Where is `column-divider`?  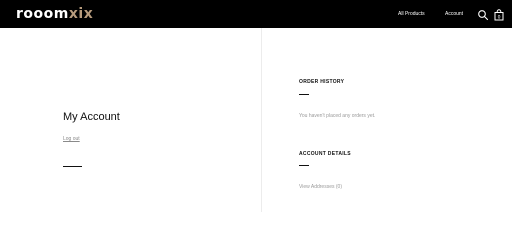
column-divider is located at coordinates (261, 120).